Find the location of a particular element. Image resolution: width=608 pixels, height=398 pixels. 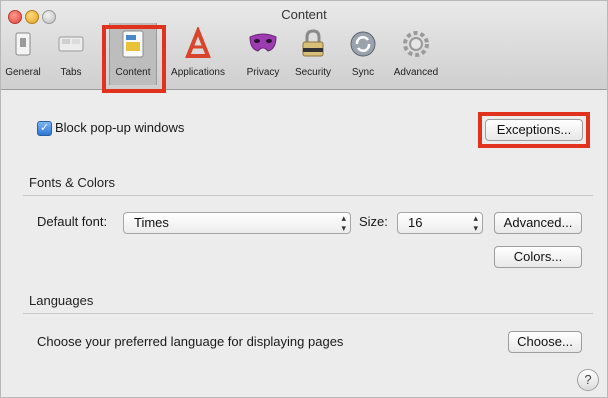

advanced-gear-icon is located at coordinates (416, 44).